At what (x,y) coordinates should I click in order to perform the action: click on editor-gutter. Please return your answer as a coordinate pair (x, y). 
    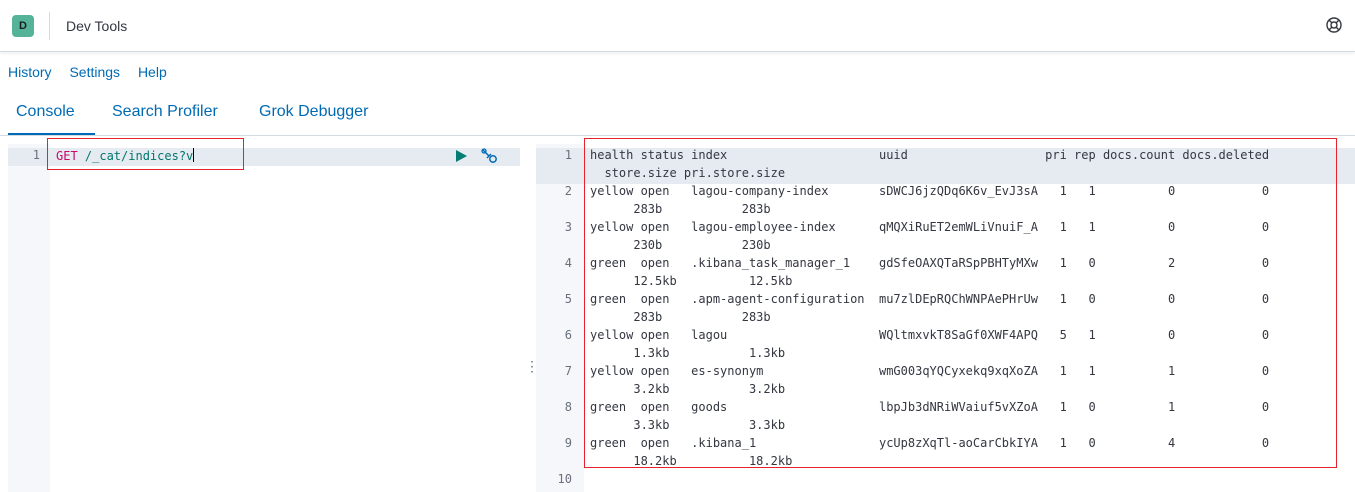
    Looking at the image, I should click on (29, 318).